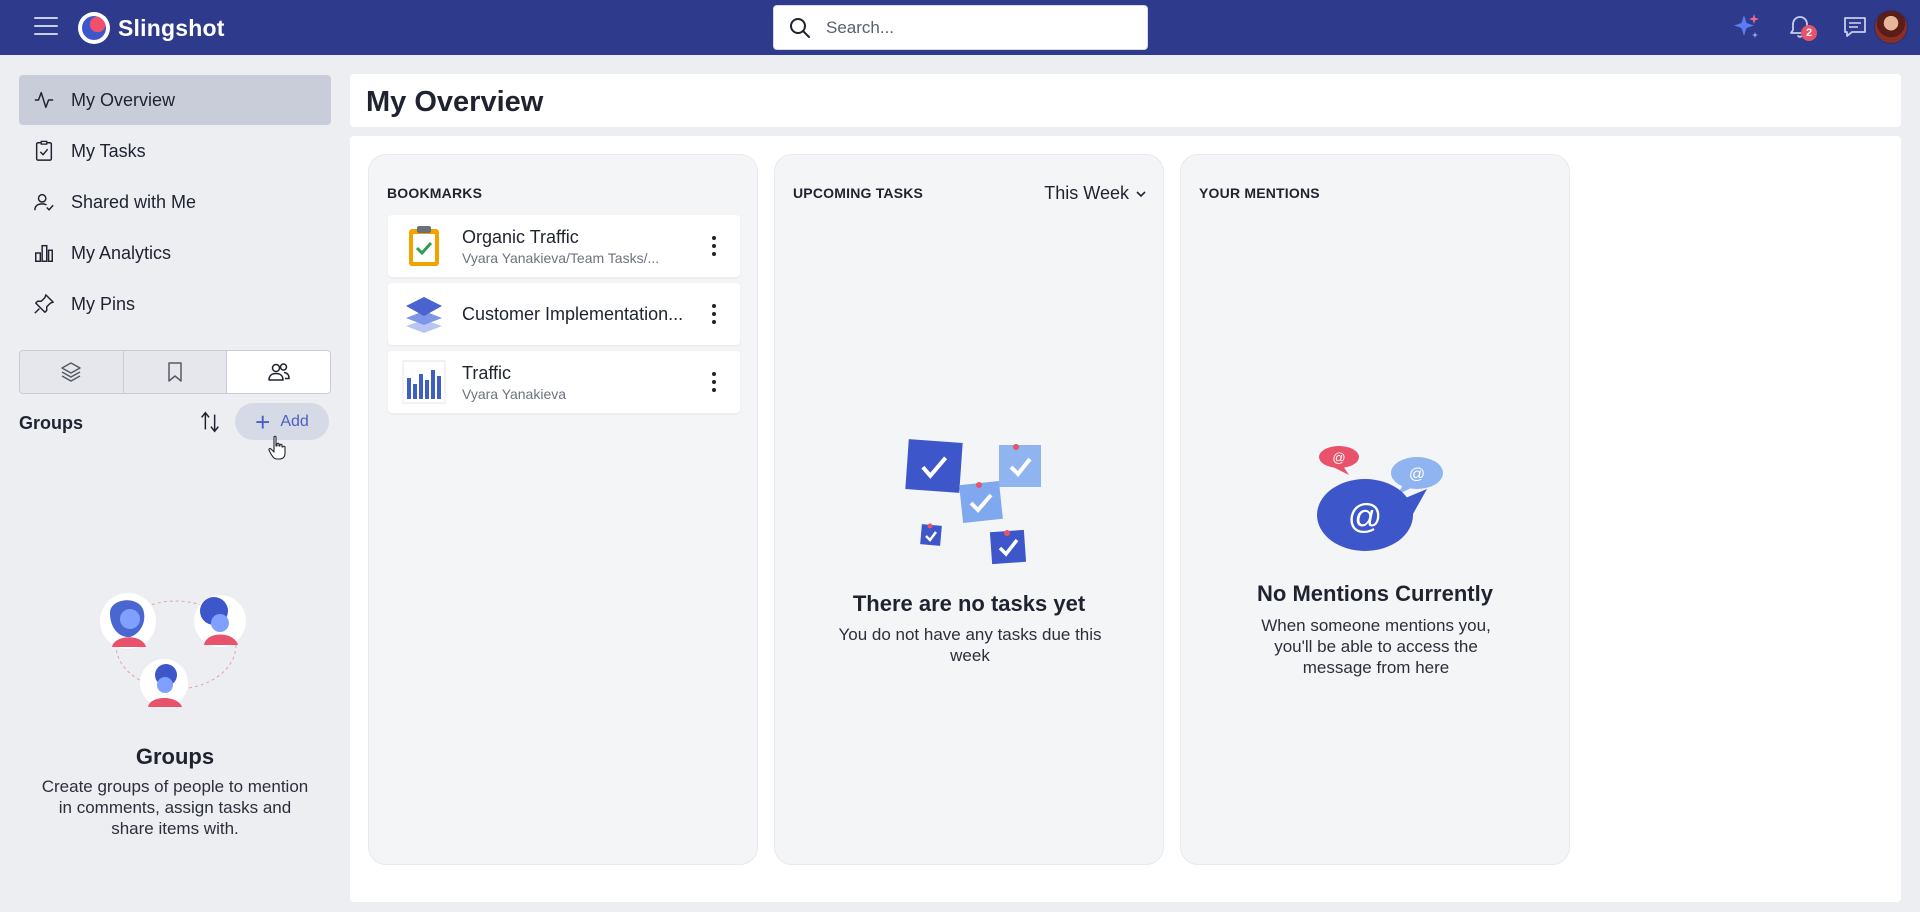 This screenshot has width=1920, height=912. Describe the element at coordinates (51, 423) in the screenshot. I see `groups-heading: Groups` at that location.